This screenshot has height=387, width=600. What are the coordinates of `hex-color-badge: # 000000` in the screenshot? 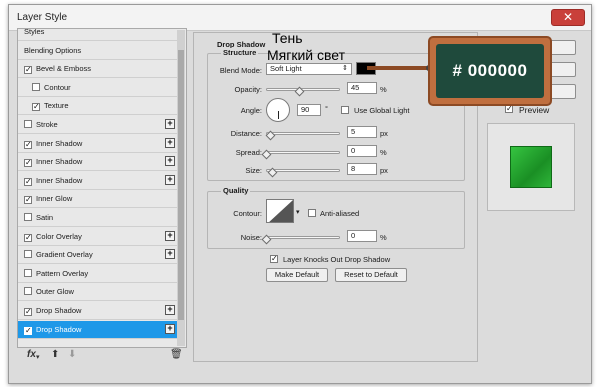 It's located at (490, 71).